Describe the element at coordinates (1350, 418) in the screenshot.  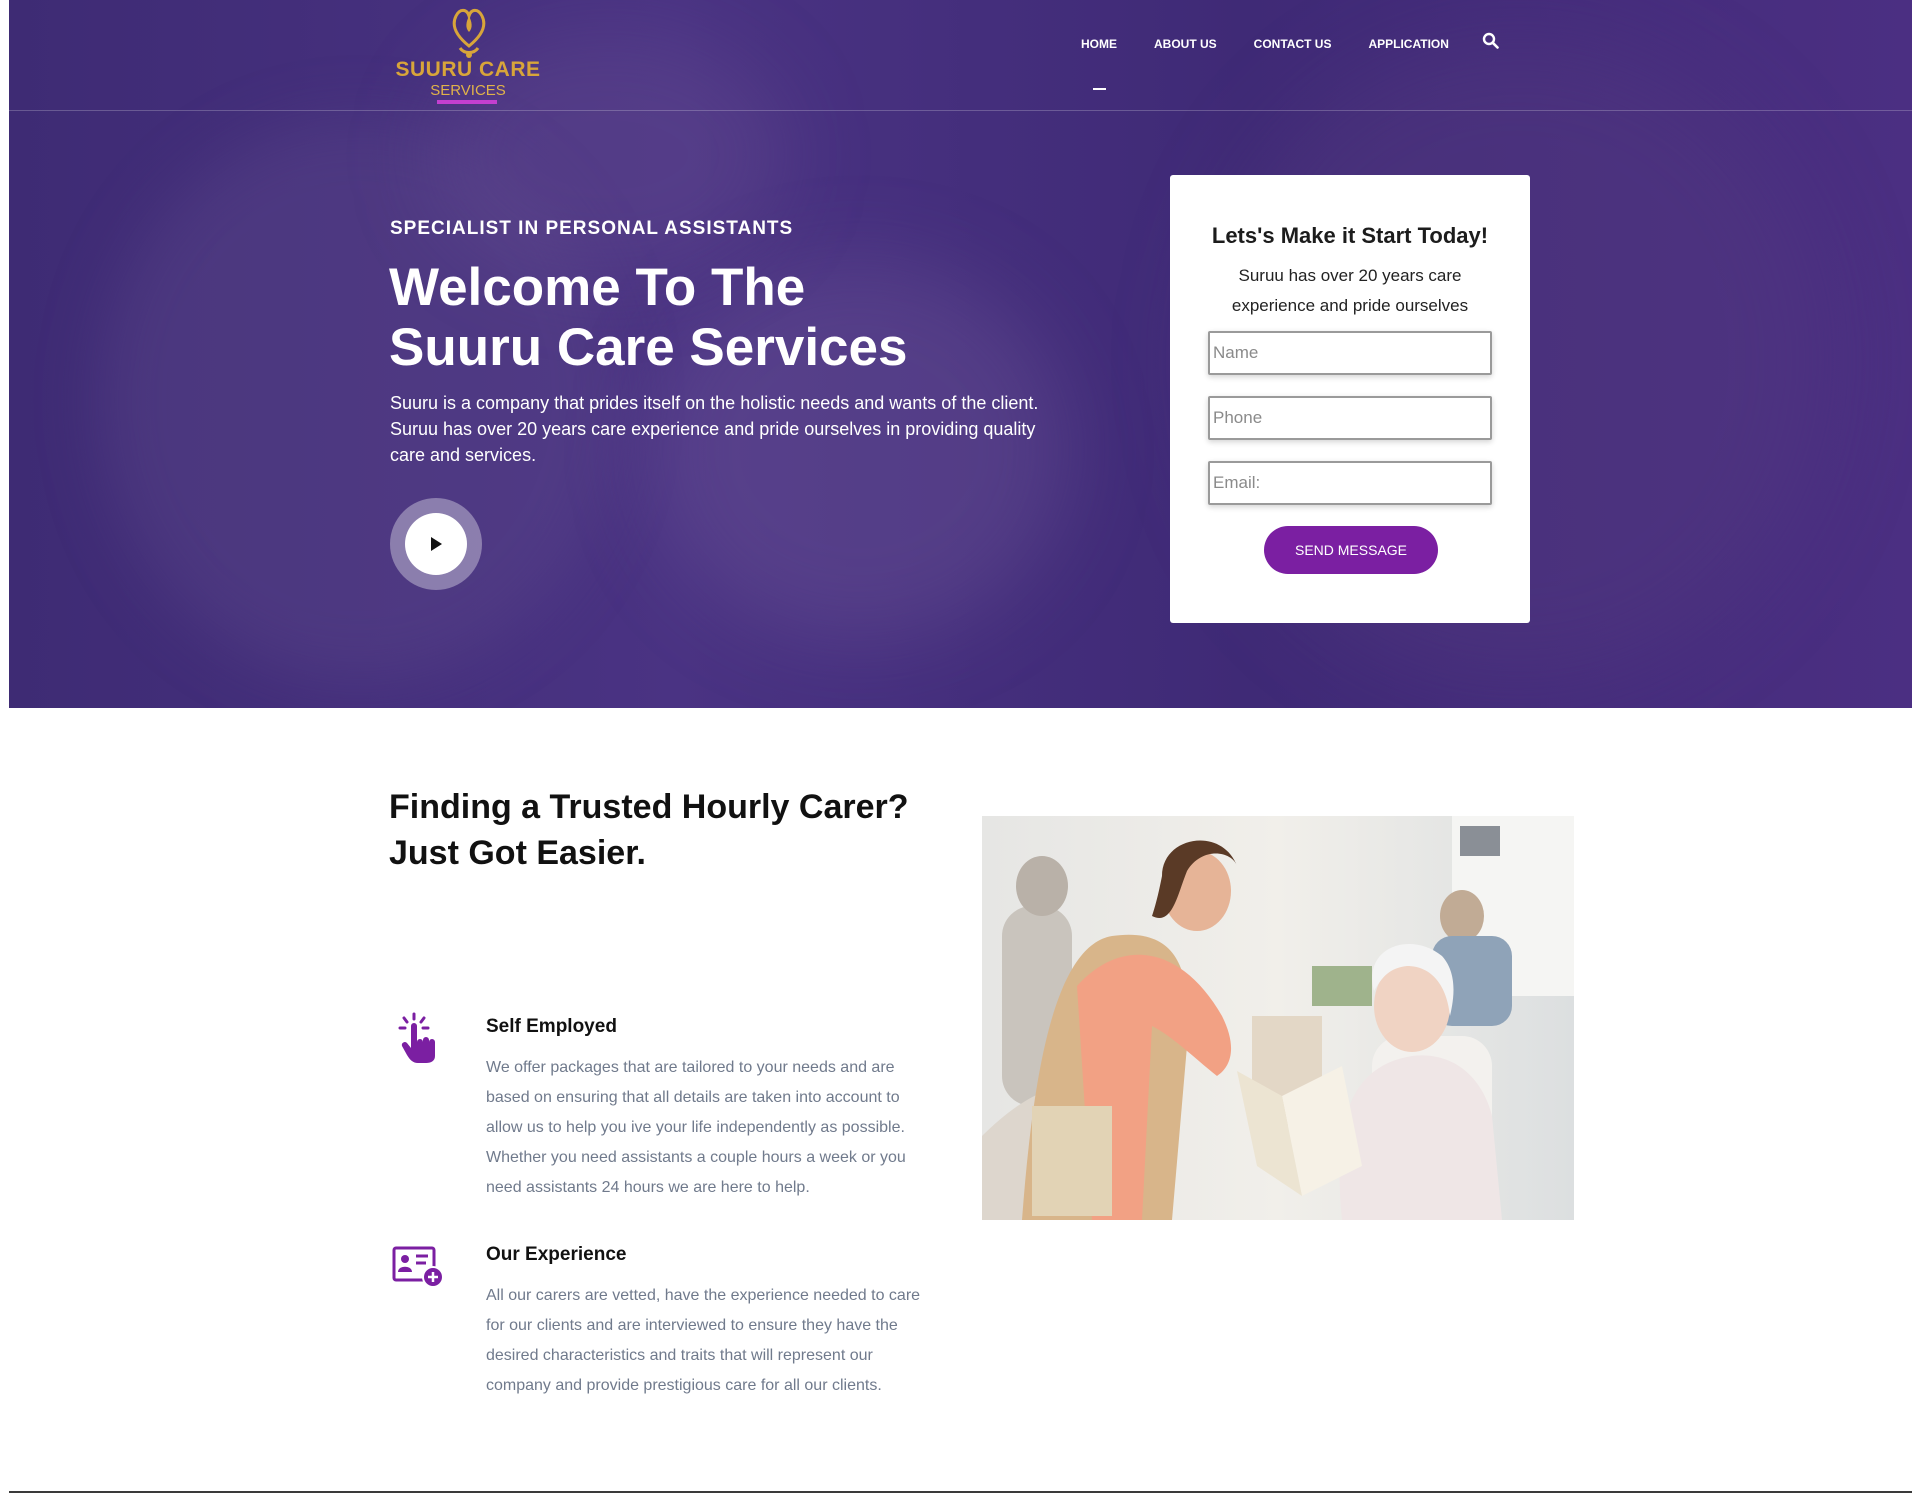
I see `phone-field` at that location.